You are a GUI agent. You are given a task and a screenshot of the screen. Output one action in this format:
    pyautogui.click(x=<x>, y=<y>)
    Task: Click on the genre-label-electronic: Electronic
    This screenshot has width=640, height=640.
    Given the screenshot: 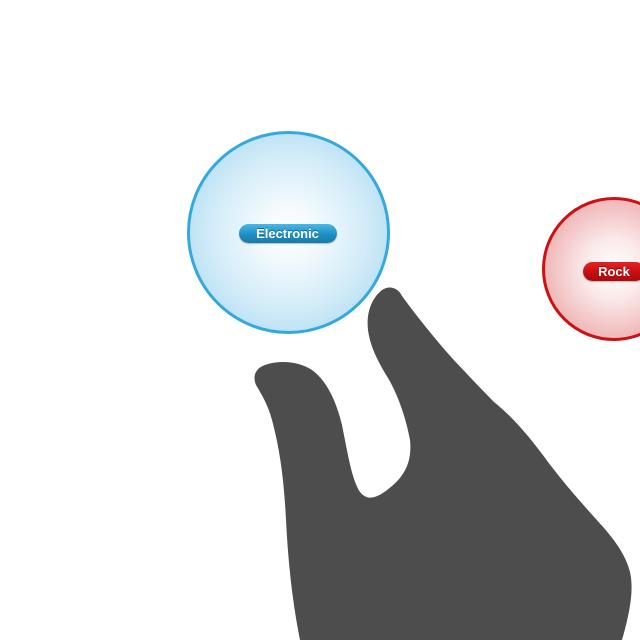 What is the action you would take?
    pyautogui.click(x=287, y=233)
    